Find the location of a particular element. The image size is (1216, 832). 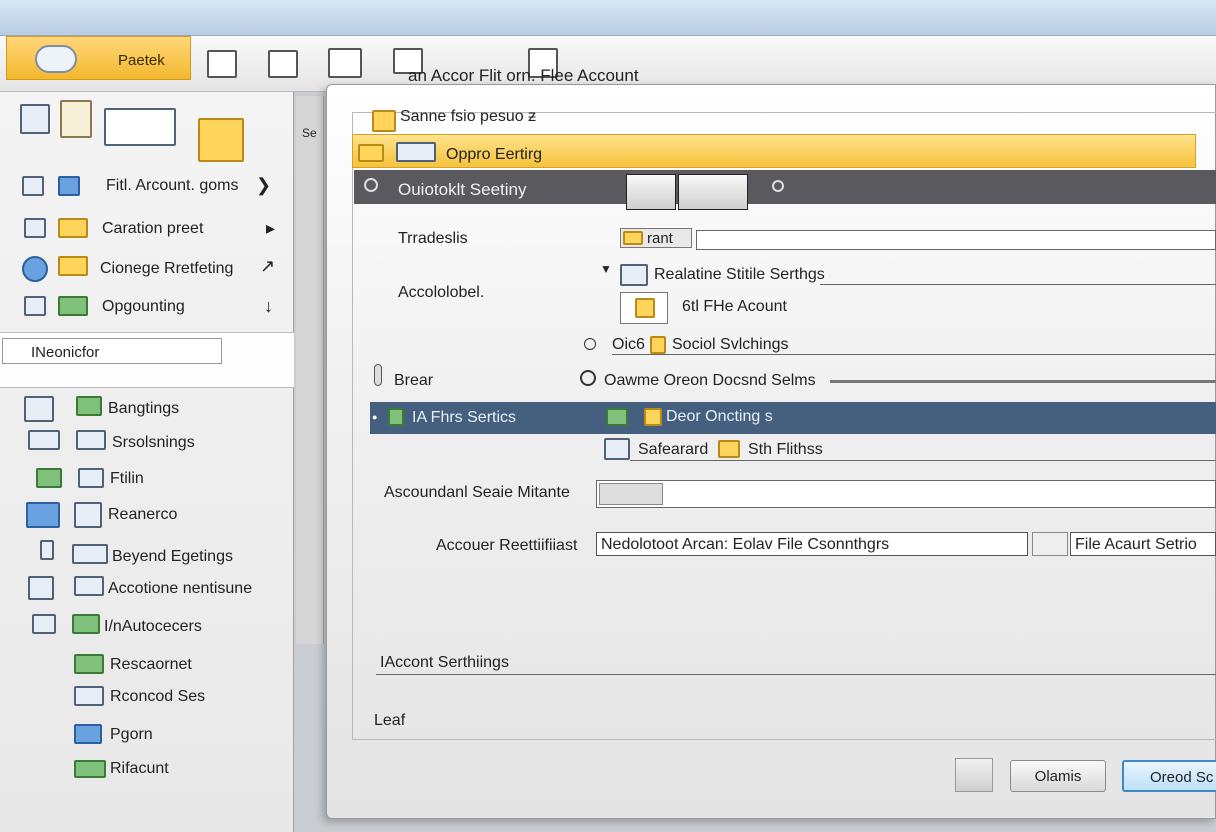

archive-icon is located at coordinates (89, 696).